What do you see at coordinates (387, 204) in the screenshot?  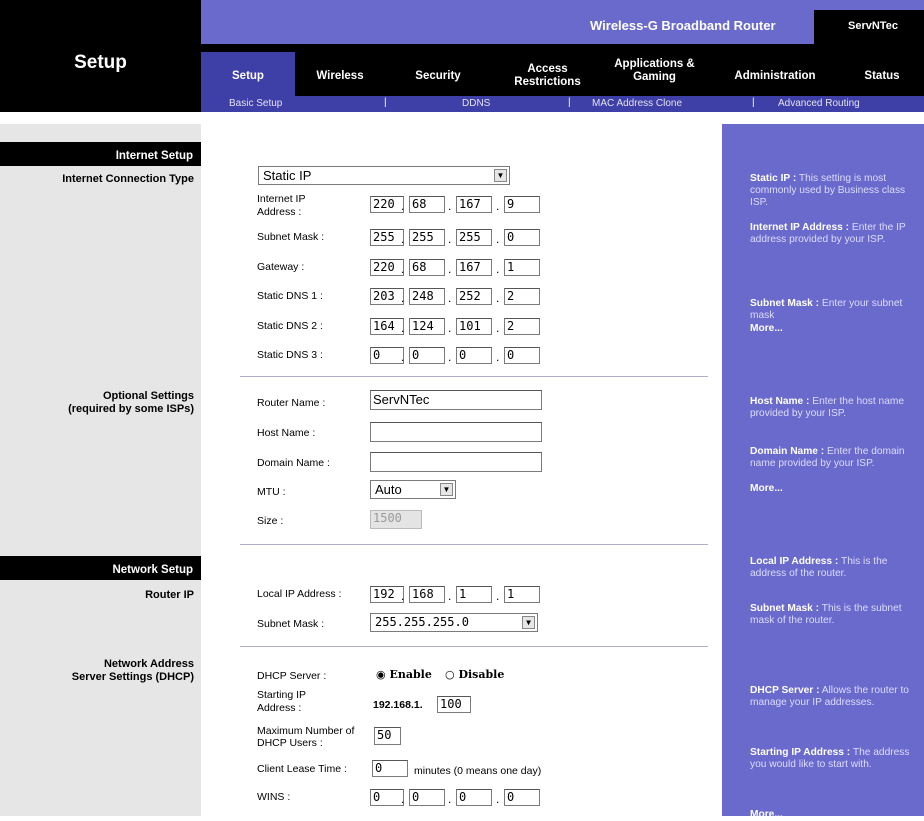 I see `internet-ip-octet-1-input: 220` at bounding box center [387, 204].